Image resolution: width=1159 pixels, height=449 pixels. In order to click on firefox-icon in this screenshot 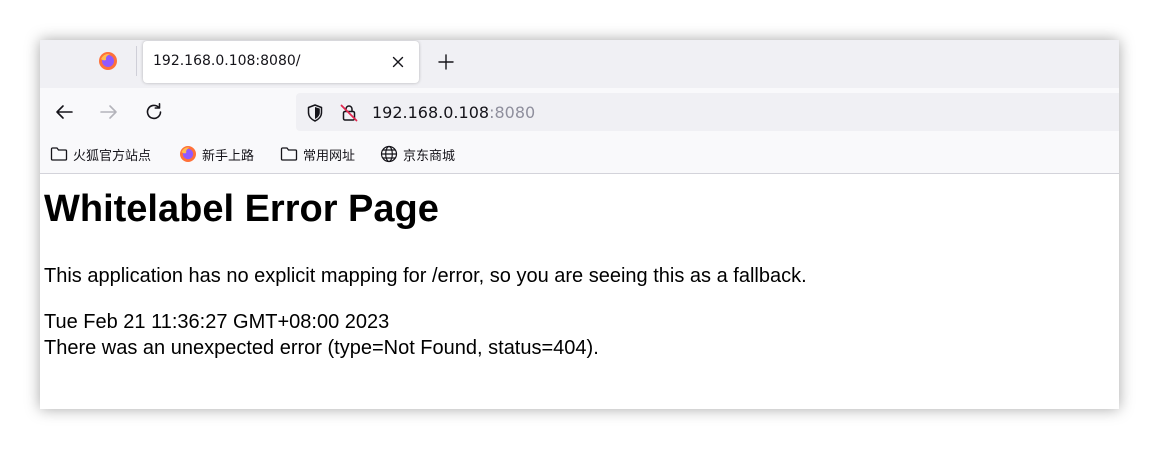, I will do `click(188, 154)`.